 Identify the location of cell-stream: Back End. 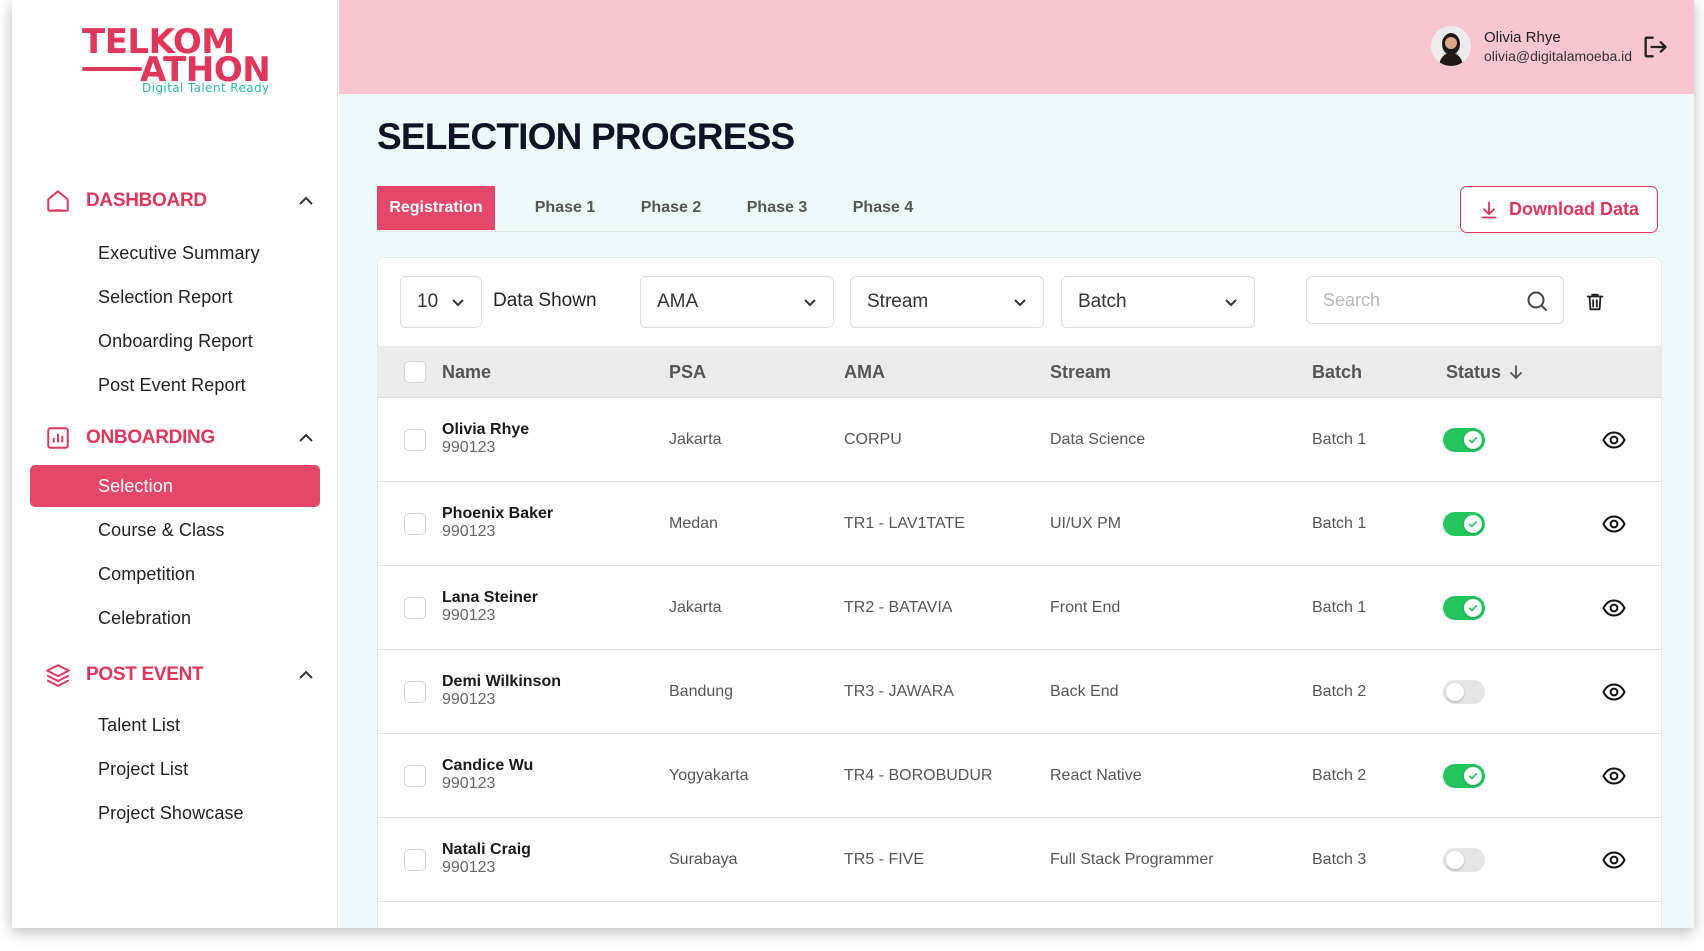
(1084, 691).